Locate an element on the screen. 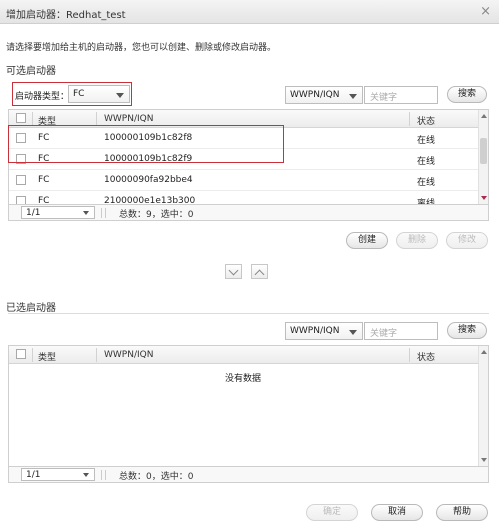  selected-search-field-value: WWPN/IQN is located at coordinates (315, 331).